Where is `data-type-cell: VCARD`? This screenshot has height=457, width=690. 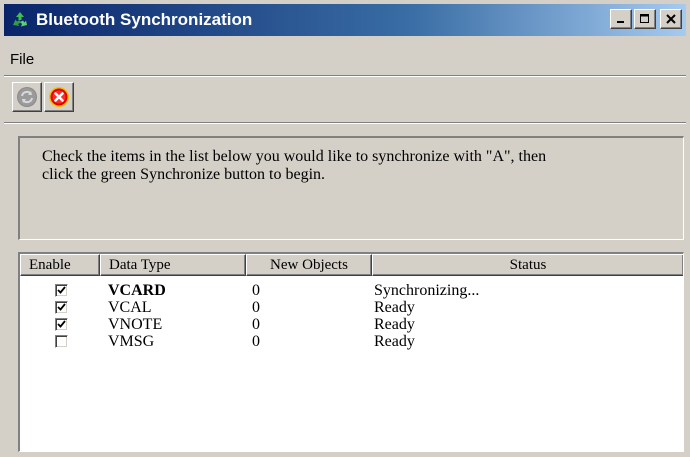
data-type-cell: VCARD is located at coordinates (137, 290).